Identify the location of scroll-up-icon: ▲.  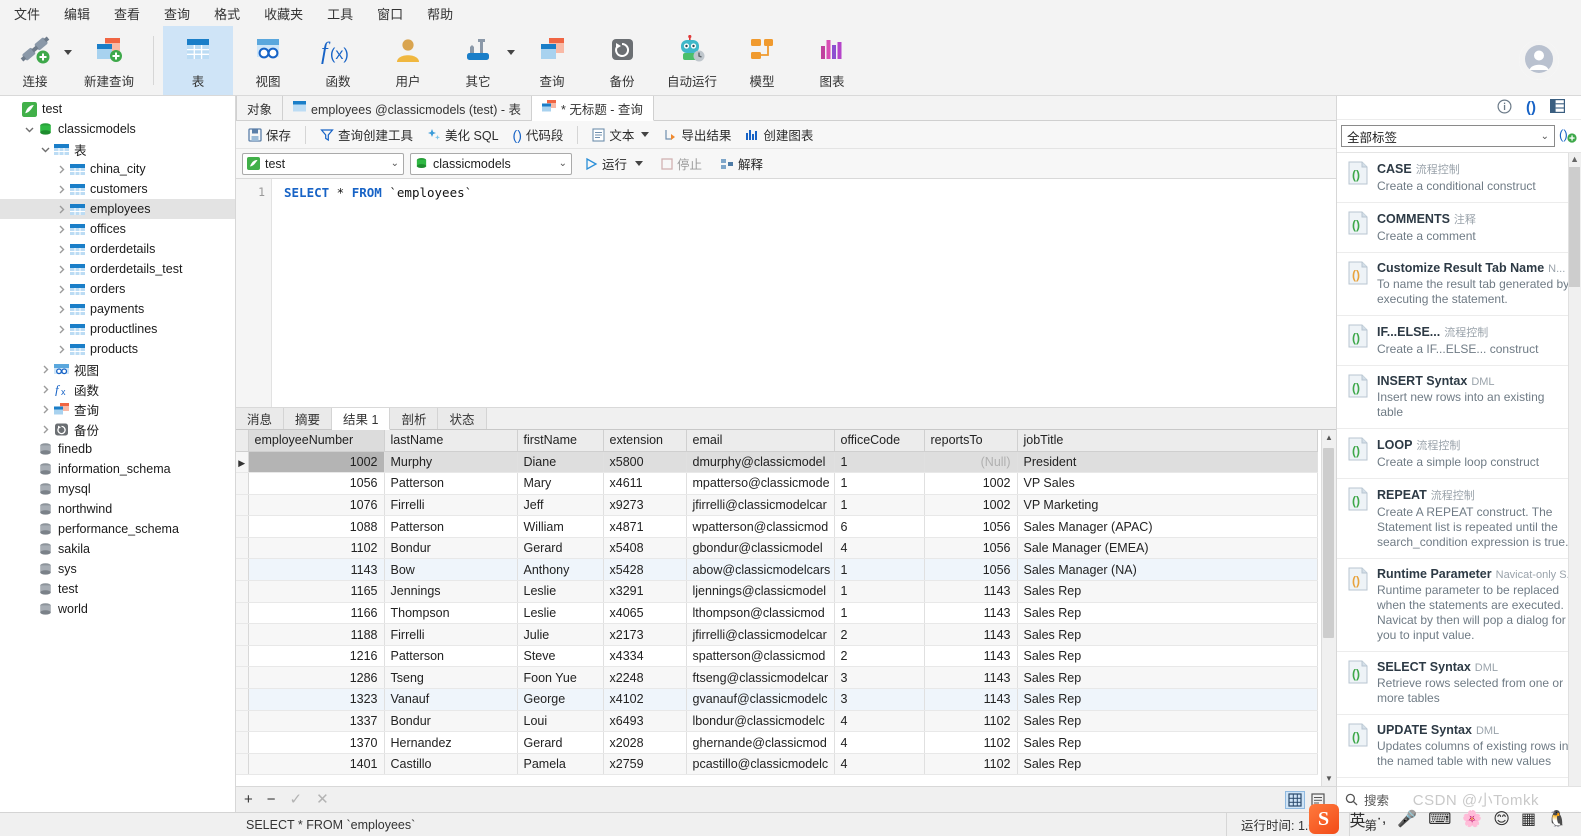
(1574, 159).